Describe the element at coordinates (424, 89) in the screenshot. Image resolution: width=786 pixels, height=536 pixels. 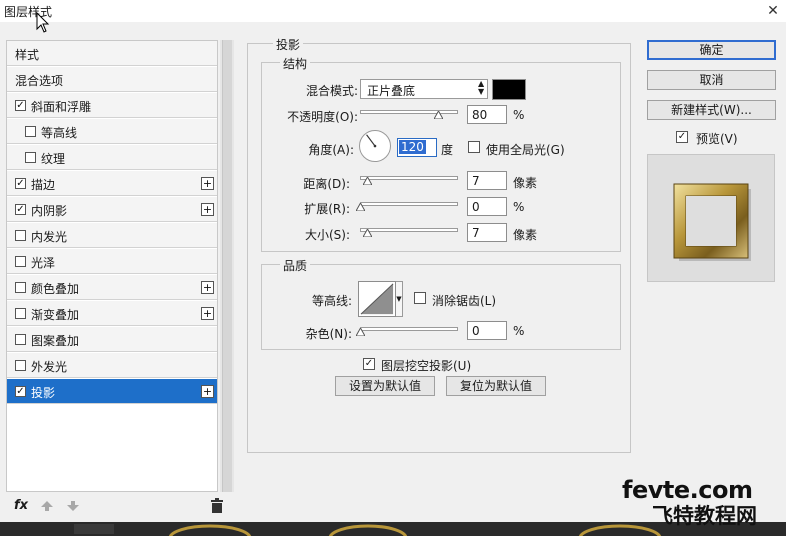
I see `blend-mode-select: 正片叠底` at that location.